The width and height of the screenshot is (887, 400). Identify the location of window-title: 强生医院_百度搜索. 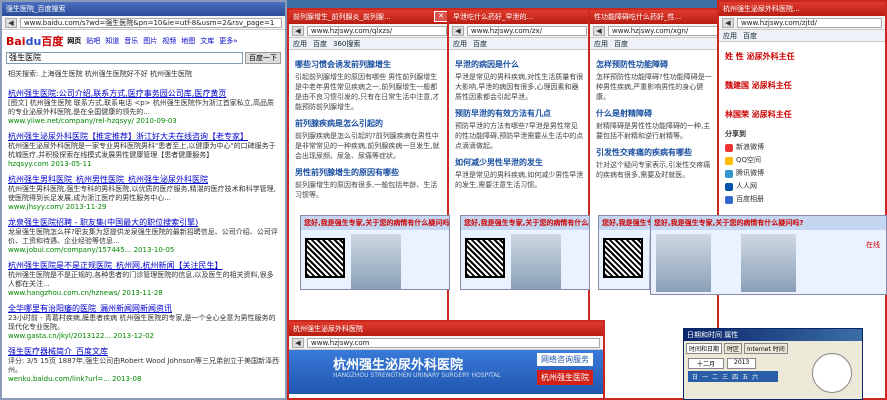
(36, 9).